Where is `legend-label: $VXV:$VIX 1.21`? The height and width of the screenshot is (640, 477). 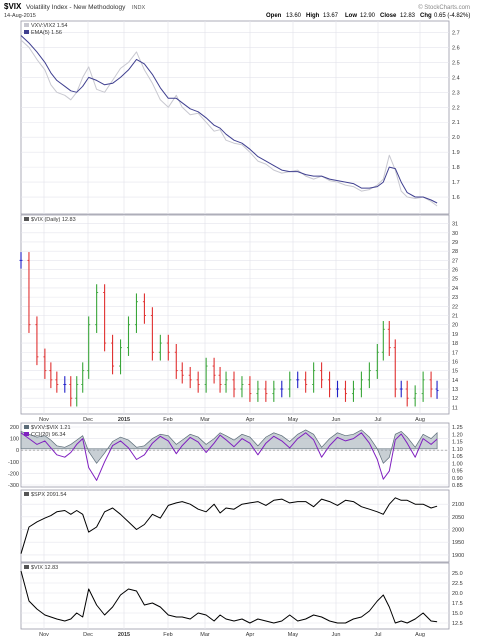 legend-label: $VXV:$VIX 1.21 is located at coordinates (51, 428).